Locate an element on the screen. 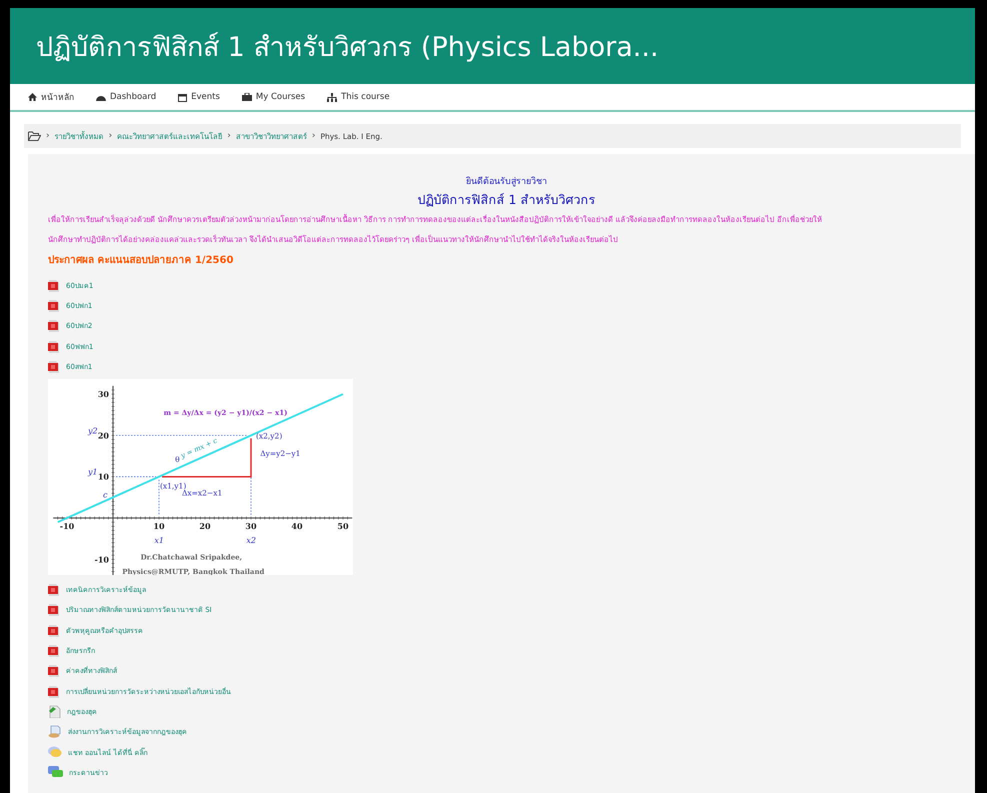 The width and height of the screenshot is (987, 793). nav-label: Events is located at coordinates (205, 97).